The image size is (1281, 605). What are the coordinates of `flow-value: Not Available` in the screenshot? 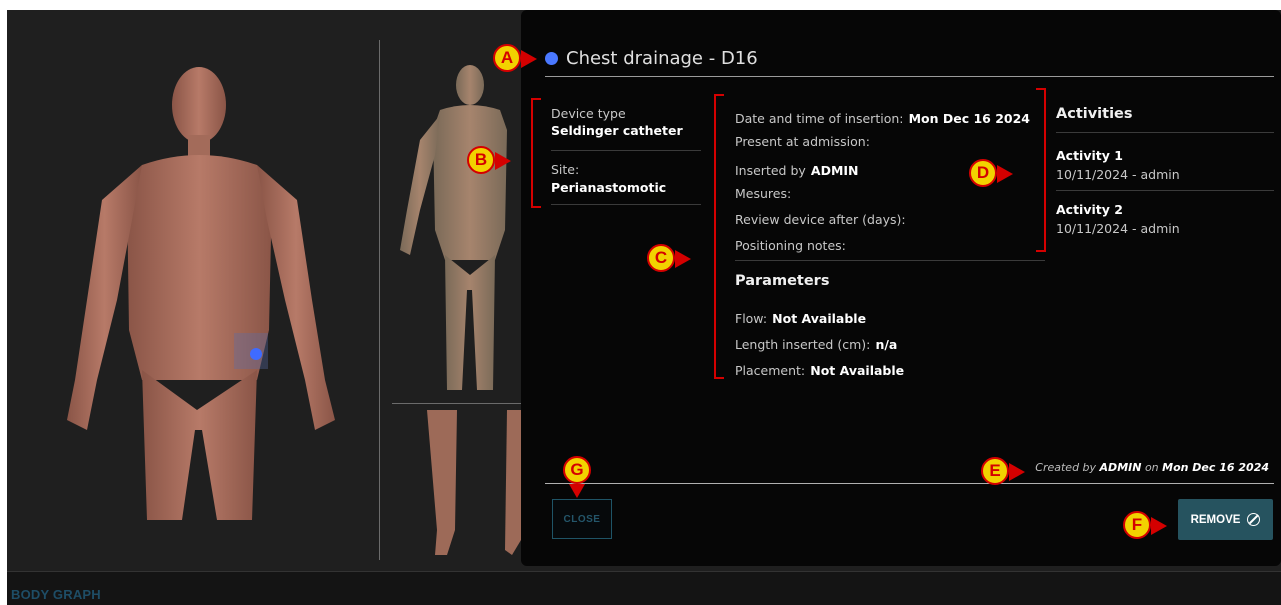 It's located at (819, 318).